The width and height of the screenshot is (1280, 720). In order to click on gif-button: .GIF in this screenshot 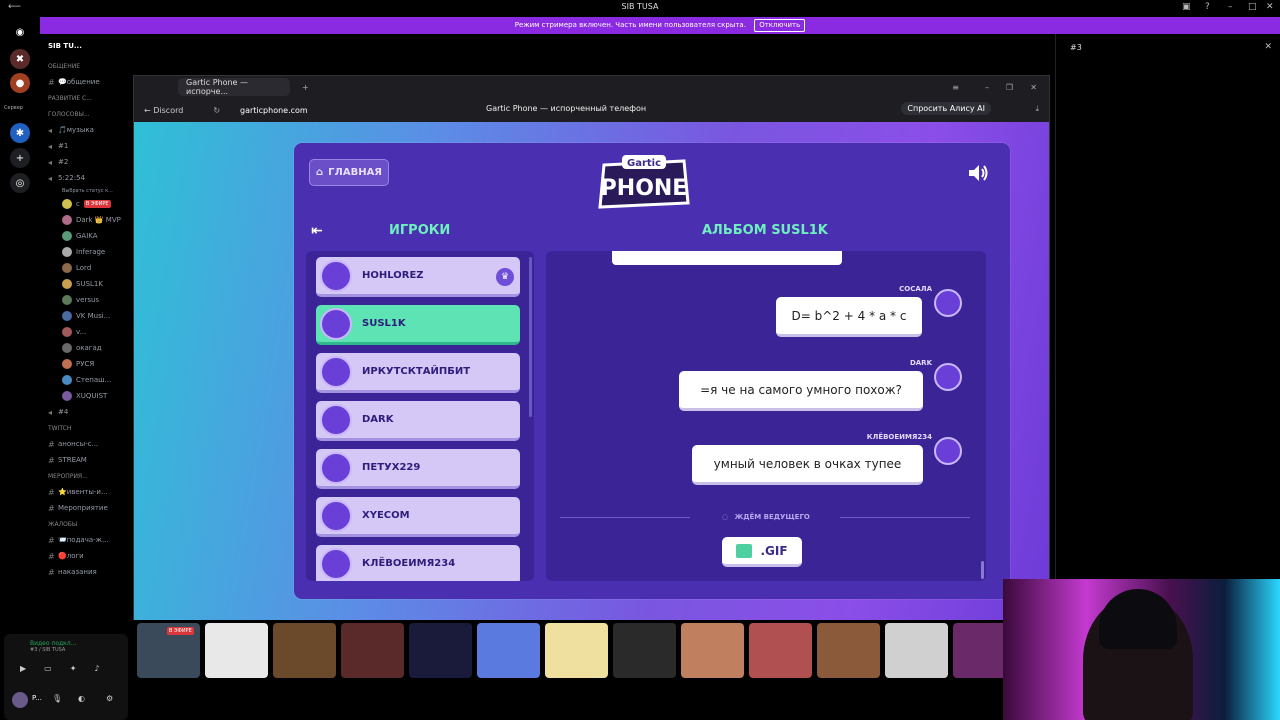, I will do `click(762, 552)`.